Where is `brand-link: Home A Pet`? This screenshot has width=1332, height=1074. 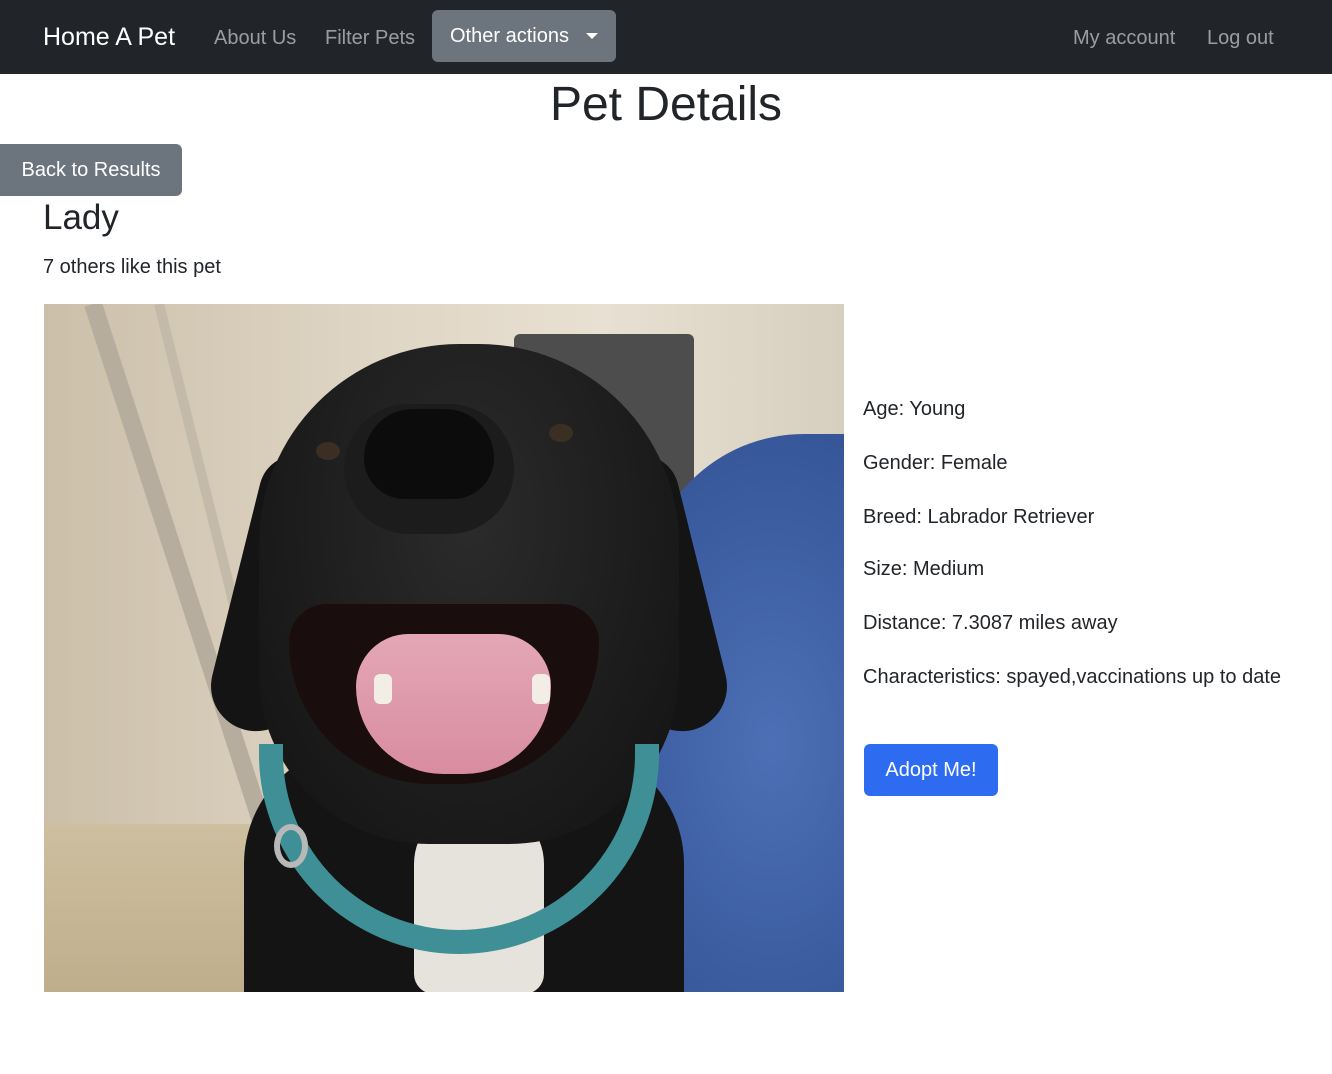 brand-link: Home A Pet is located at coordinates (109, 37).